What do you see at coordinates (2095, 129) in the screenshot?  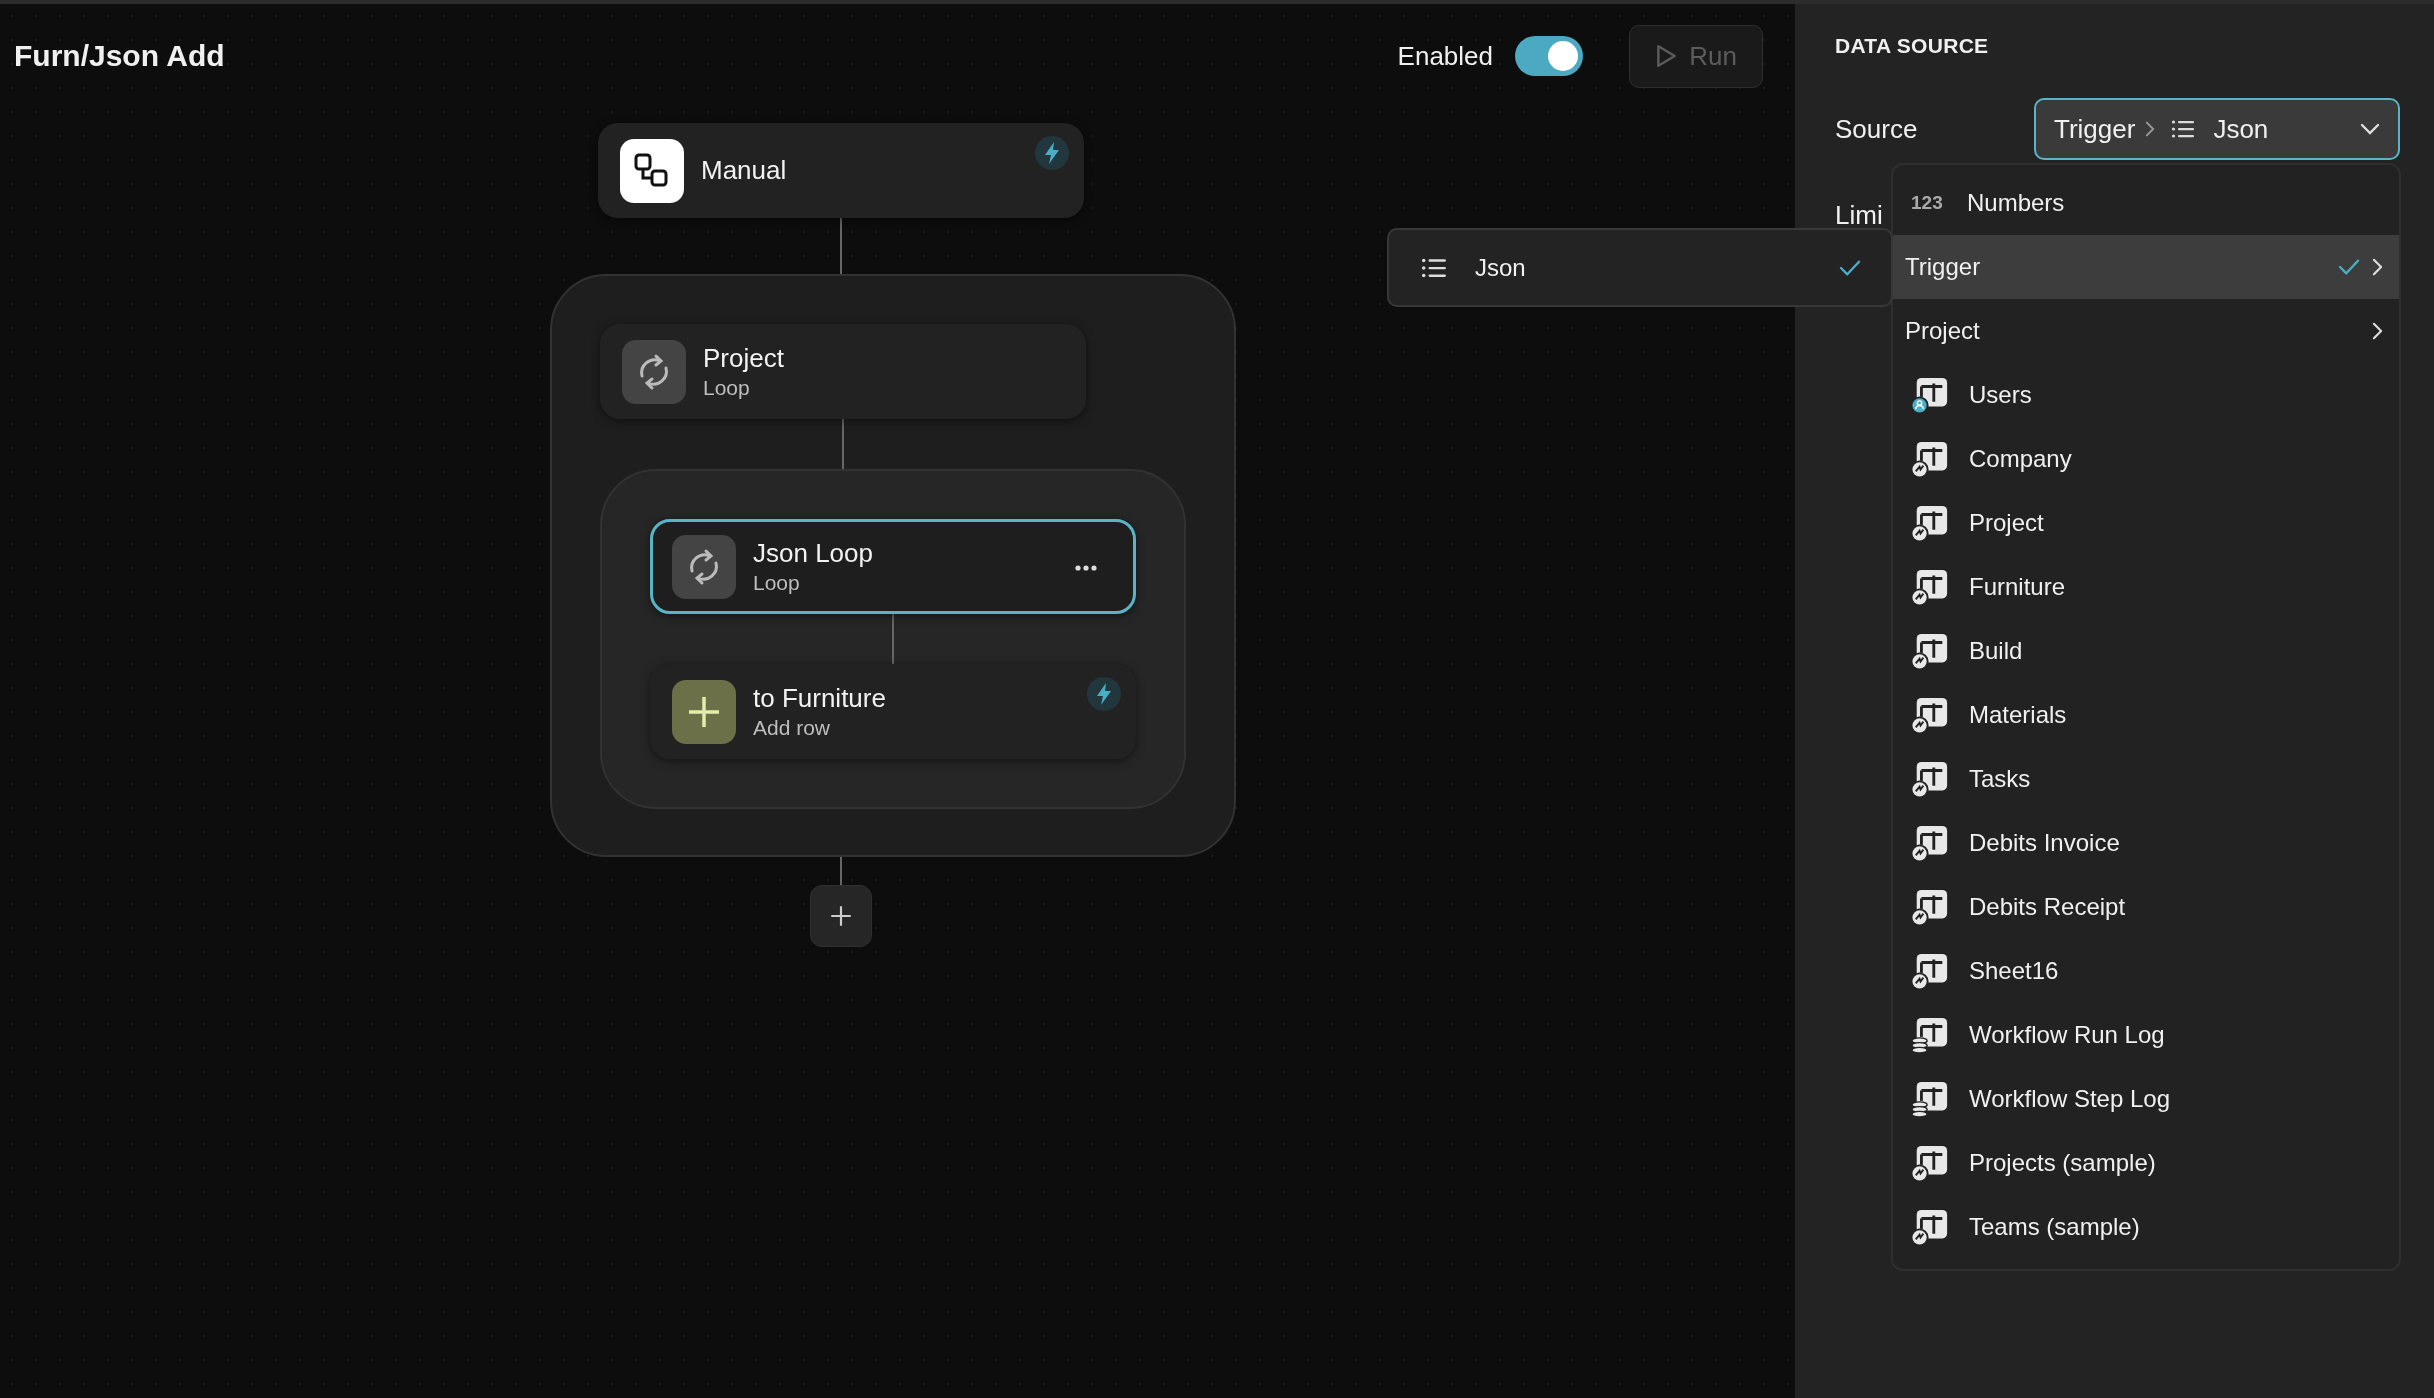 I see `source-path-label: Trigger` at bounding box center [2095, 129].